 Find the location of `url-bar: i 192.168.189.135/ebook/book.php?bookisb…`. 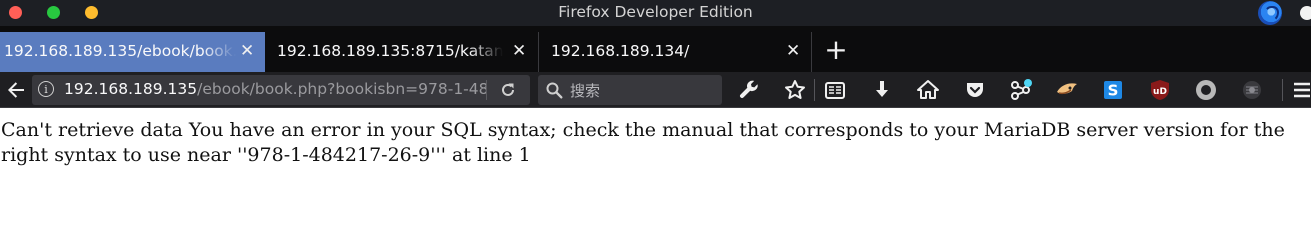

url-bar: i 192.168.189.135/ebook/book.php?bookisb… is located at coordinates (281, 90).